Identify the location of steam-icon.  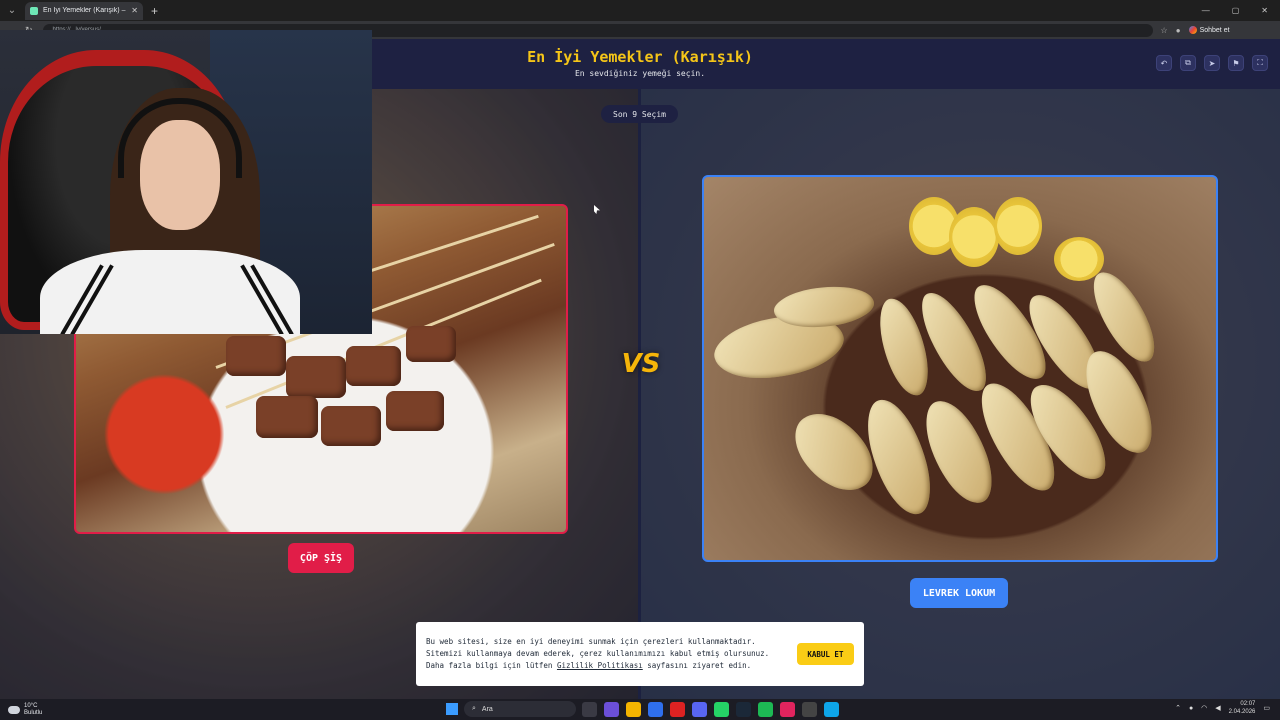
(743, 709).